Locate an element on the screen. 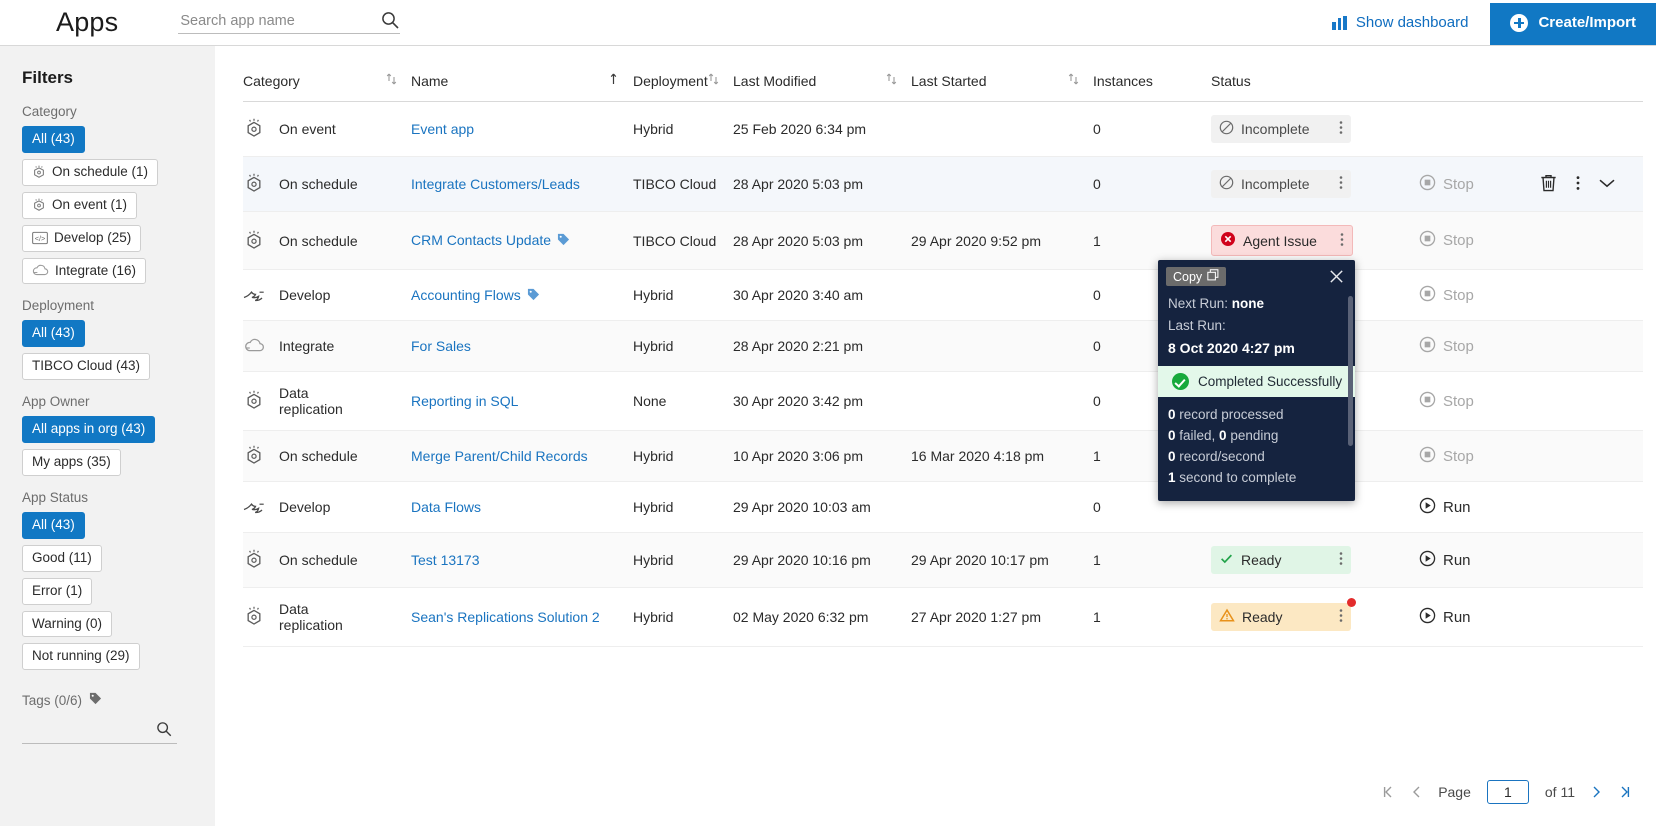 The width and height of the screenshot is (1656, 826). app-name-link: CRM Contacts Update is located at coordinates (481, 240).